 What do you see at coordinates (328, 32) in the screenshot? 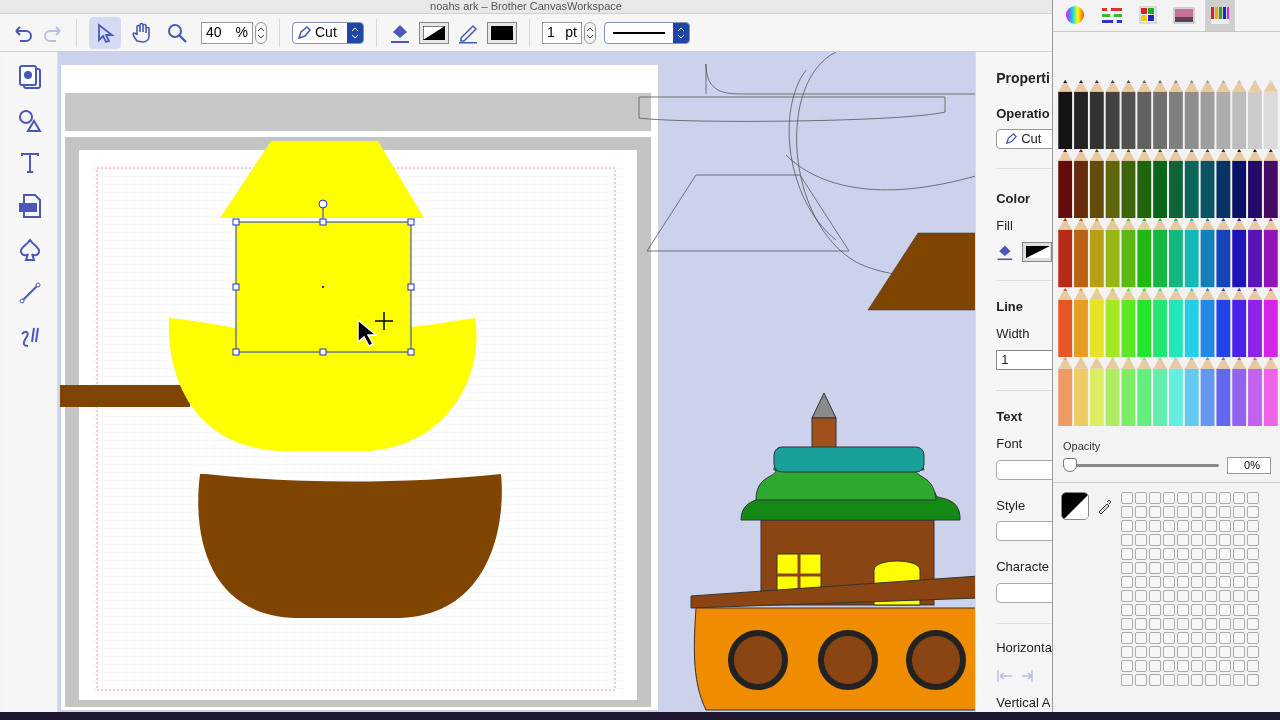
I see `operation-dropdown: Cut` at bounding box center [328, 32].